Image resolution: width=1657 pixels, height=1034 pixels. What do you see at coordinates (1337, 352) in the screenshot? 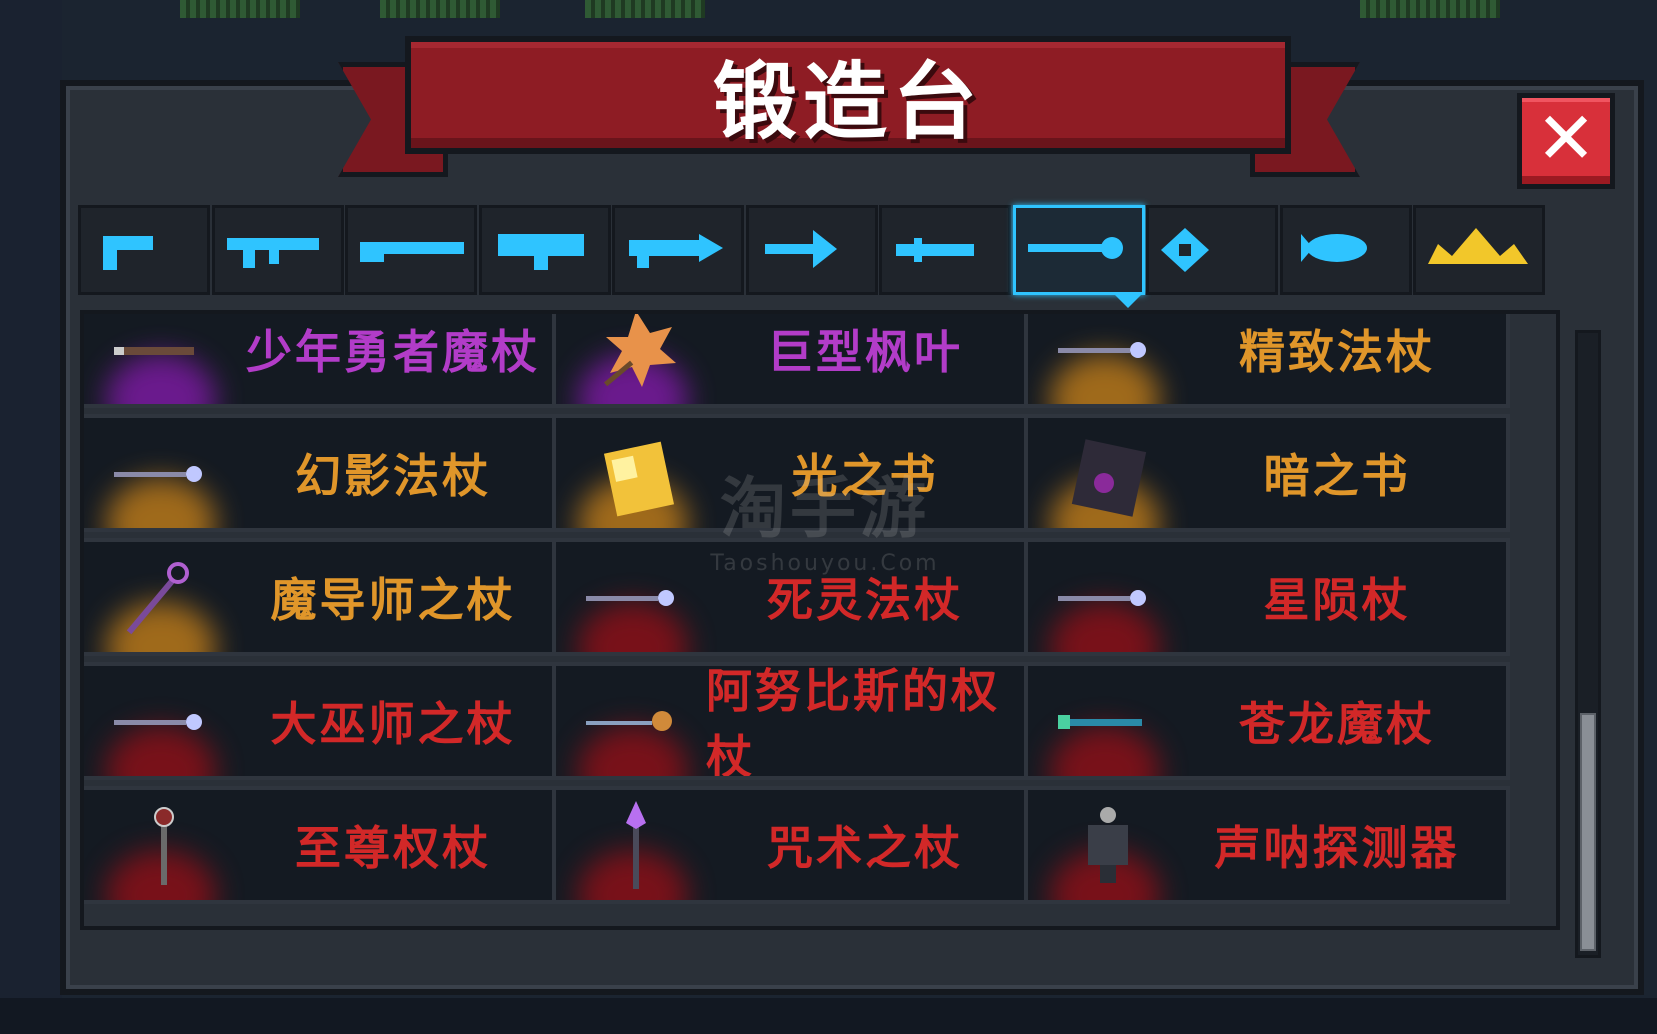
I see `item-name: 精致法杖` at bounding box center [1337, 352].